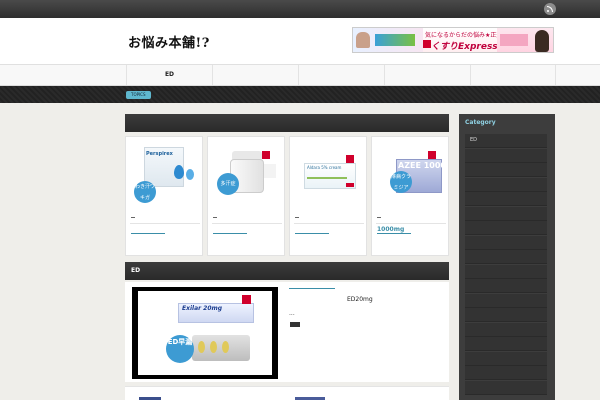  Describe the element at coordinates (228, 184) in the screenshot. I see `product-badge: 多汗症` at that location.